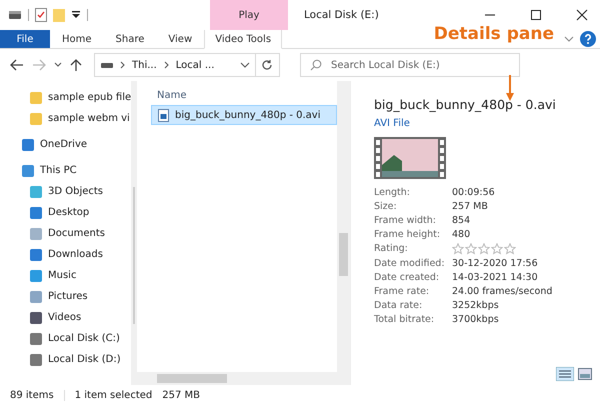 The height and width of the screenshot is (406, 600). Describe the element at coordinates (316, 65) in the screenshot. I see `search-icon` at that location.